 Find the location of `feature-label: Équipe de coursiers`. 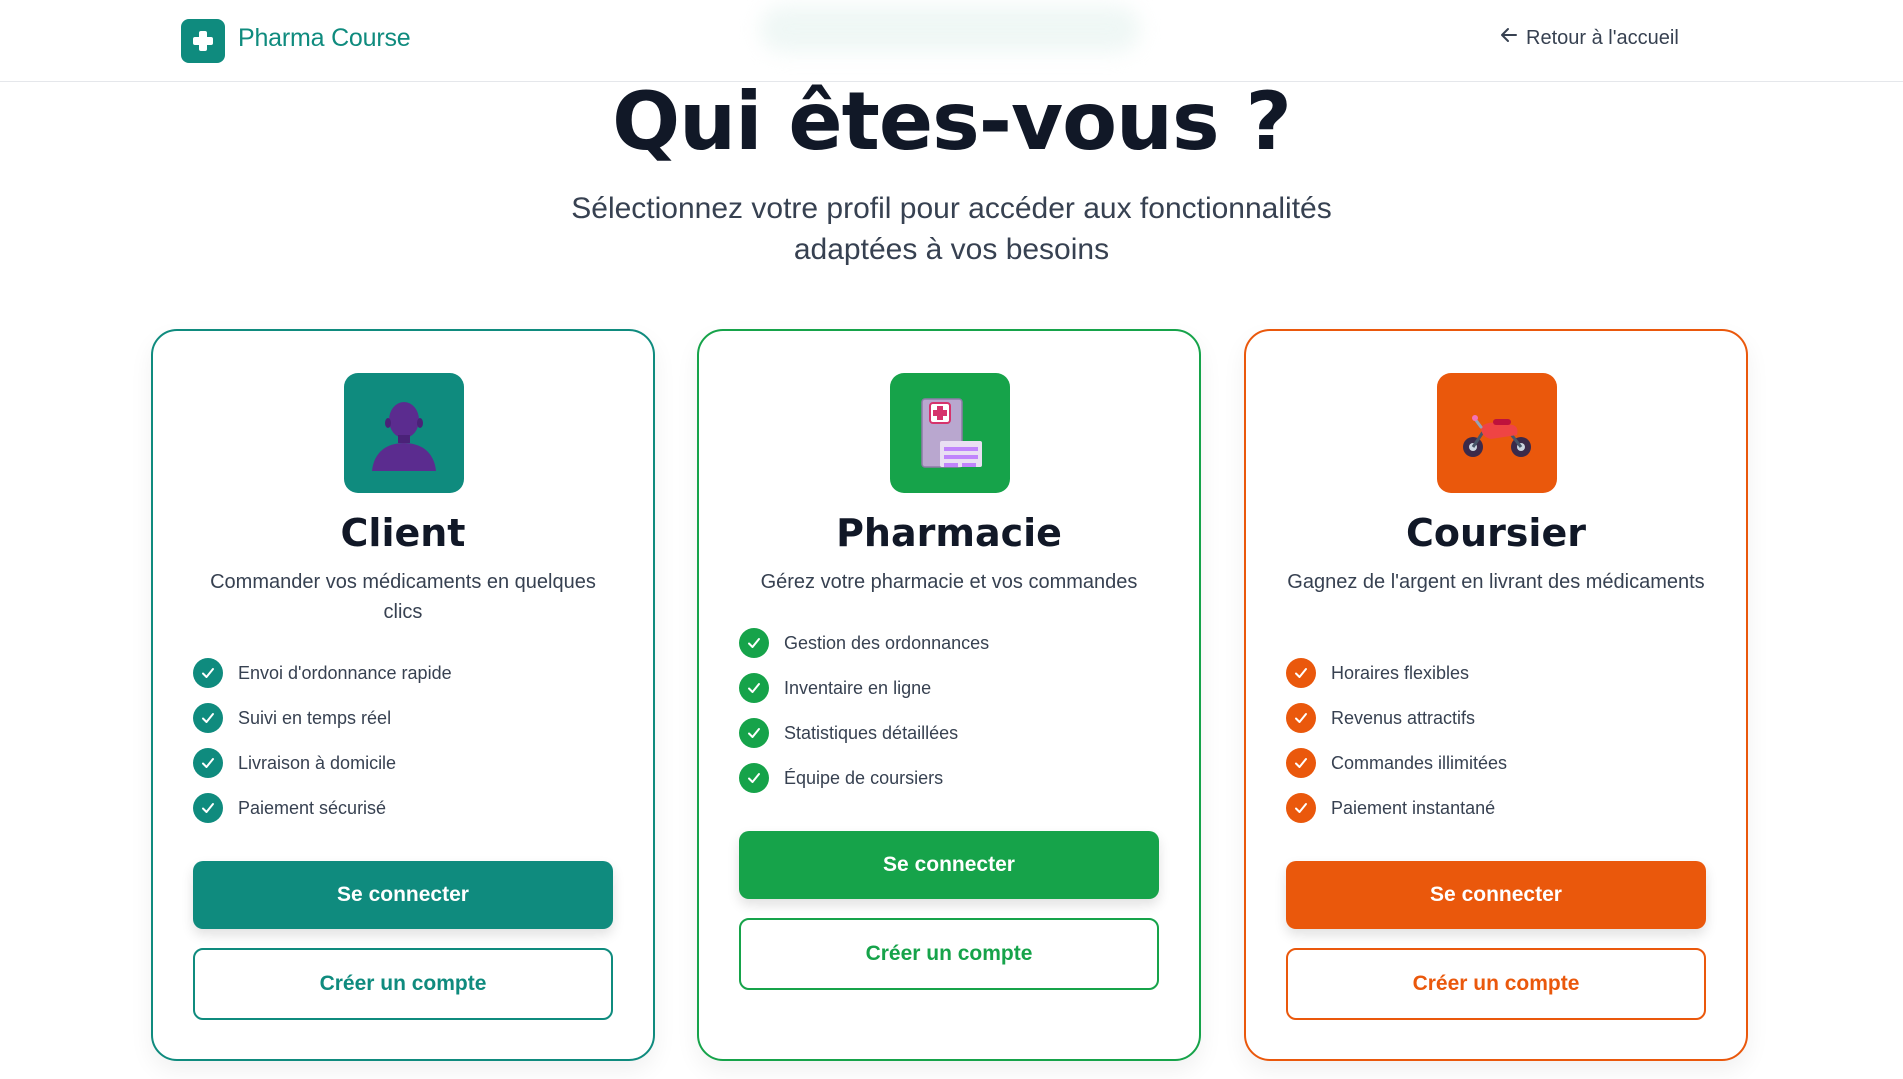

feature-label: Équipe de coursiers is located at coordinates (864, 777).